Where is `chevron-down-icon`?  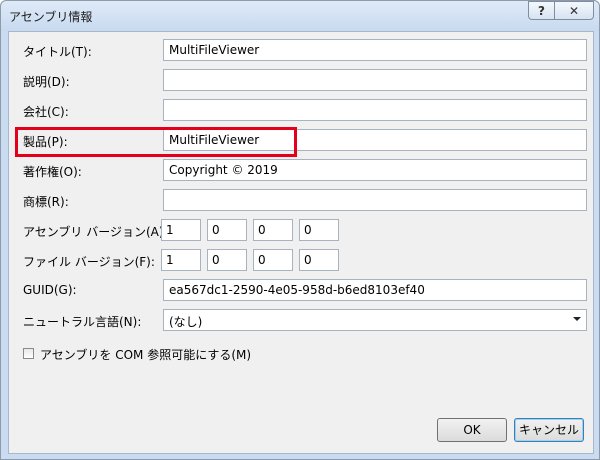 chevron-down-icon is located at coordinates (577, 319).